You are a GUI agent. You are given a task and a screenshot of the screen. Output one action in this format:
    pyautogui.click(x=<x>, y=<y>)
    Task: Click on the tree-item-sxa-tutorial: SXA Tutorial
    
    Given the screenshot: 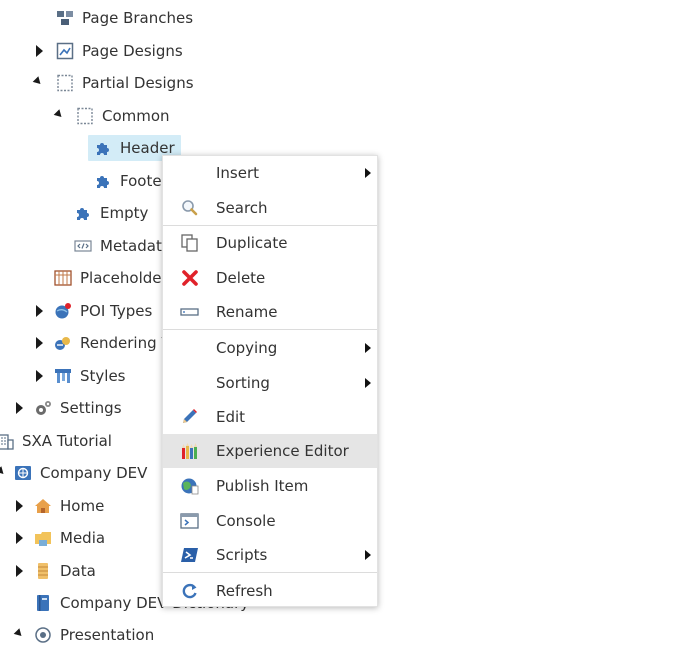 What is the action you would take?
    pyautogui.click(x=56, y=441)
    